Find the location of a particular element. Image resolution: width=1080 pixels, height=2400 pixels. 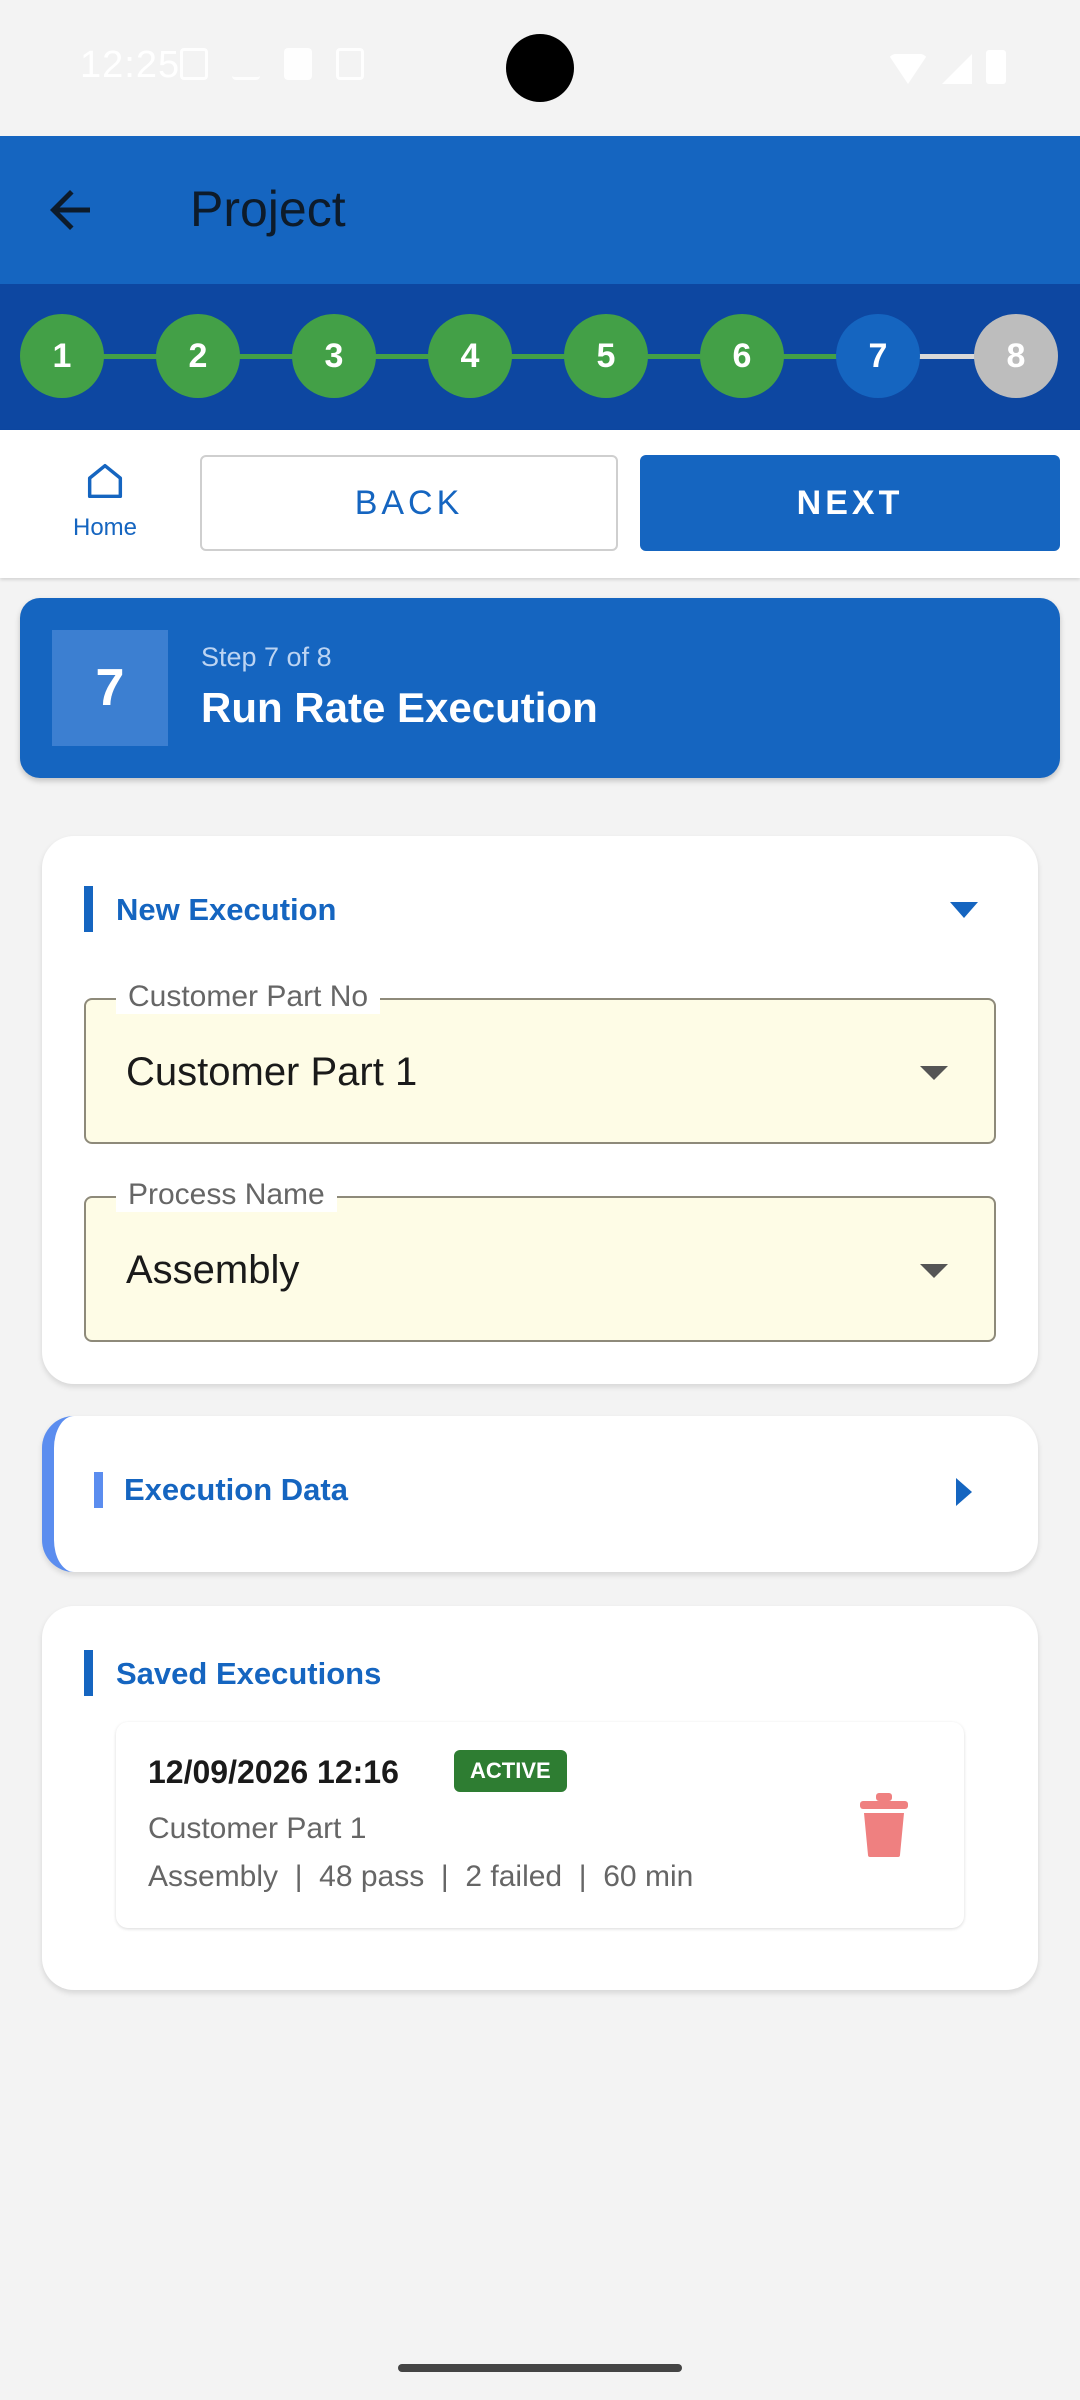

customer-part-dropdown: Customer Part No Customer Part 1 is located at coordinates (540, 1062).